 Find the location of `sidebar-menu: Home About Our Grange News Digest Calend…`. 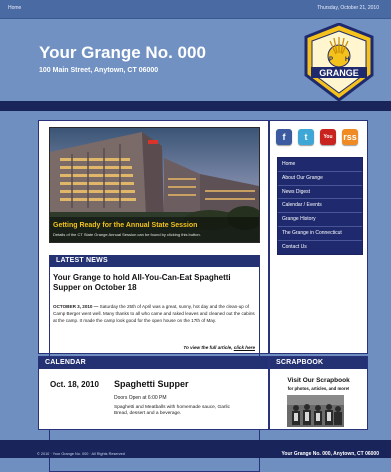

sidebar-menu: Home About Our Grange News Digest Calend… is located at coordinates (320, 206).